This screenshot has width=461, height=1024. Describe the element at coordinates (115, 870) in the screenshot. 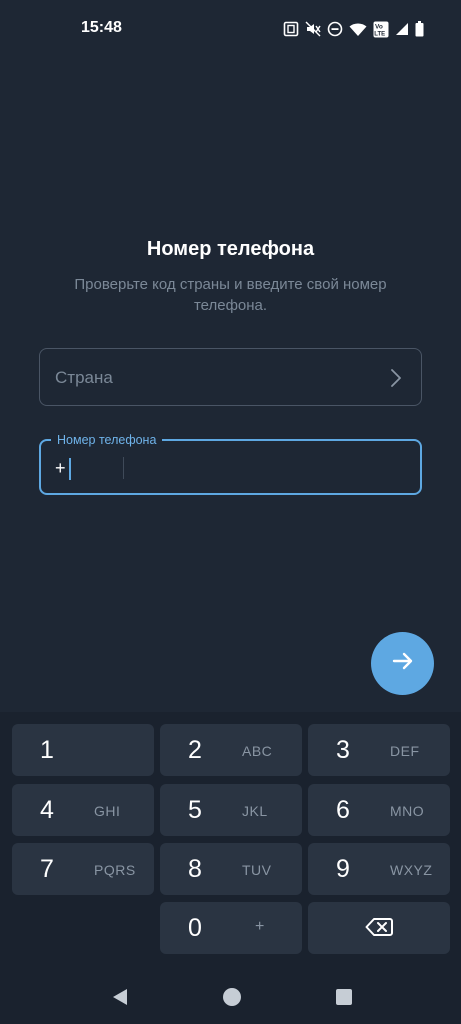

I see `key-letters: PQRS` at that location.